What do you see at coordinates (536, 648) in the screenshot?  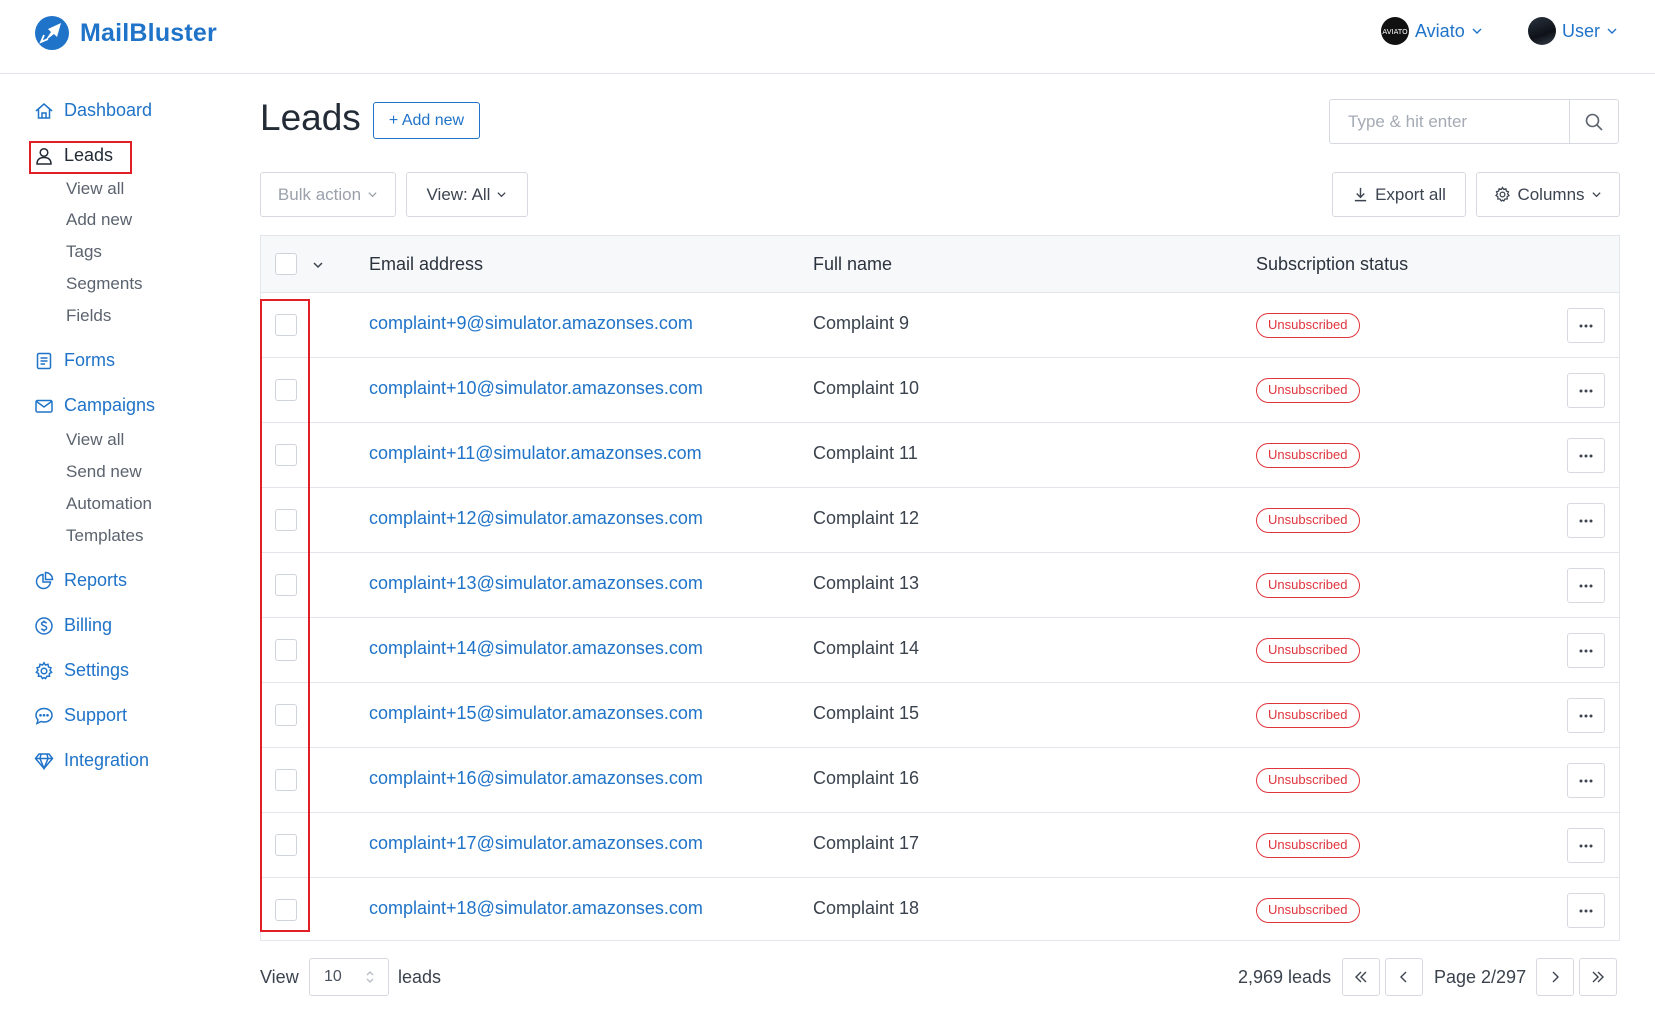 I see `lead-email-link: complaint+14@simulator.amazonses.com` at bounding box center [536, 648].